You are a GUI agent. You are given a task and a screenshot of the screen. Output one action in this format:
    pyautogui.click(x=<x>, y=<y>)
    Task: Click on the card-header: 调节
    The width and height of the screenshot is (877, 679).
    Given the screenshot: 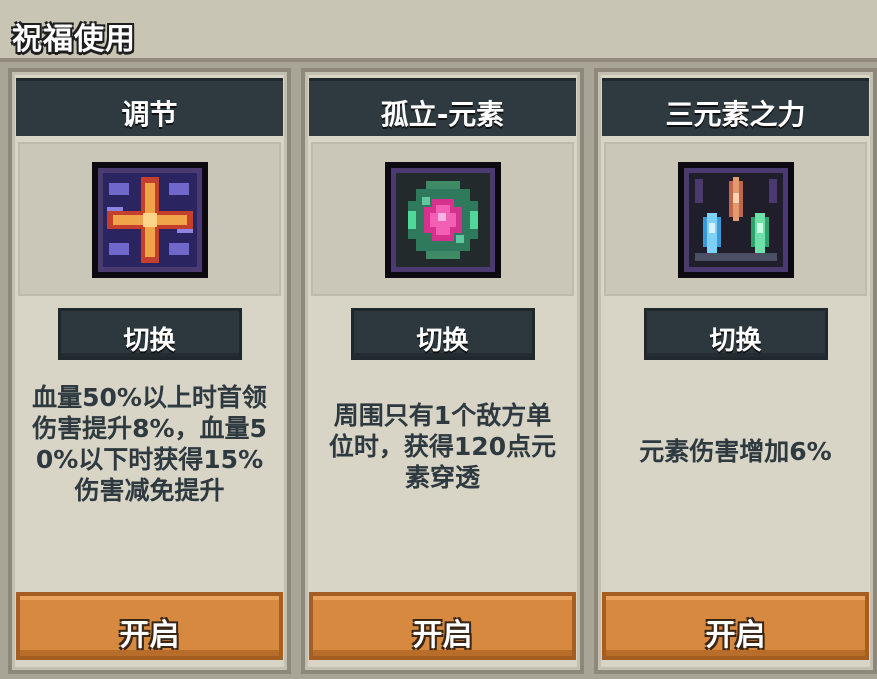 What is the action you would take?
    pyautogui.click(x=149, y=107)
    